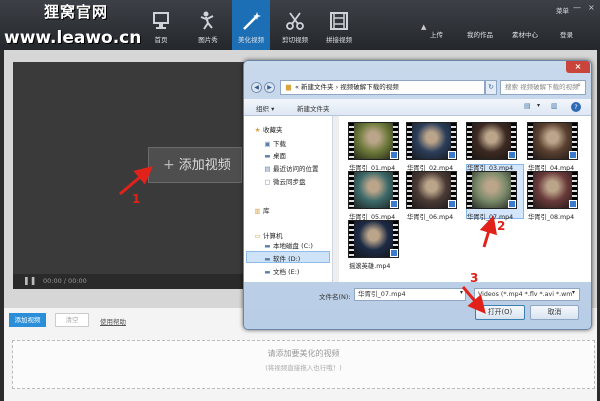 The height and width of the screenshot is (401, 600). Describe the element at coordinates (204, 165) in the screenshot. I see `add-video-label: 添加视频` at that location.